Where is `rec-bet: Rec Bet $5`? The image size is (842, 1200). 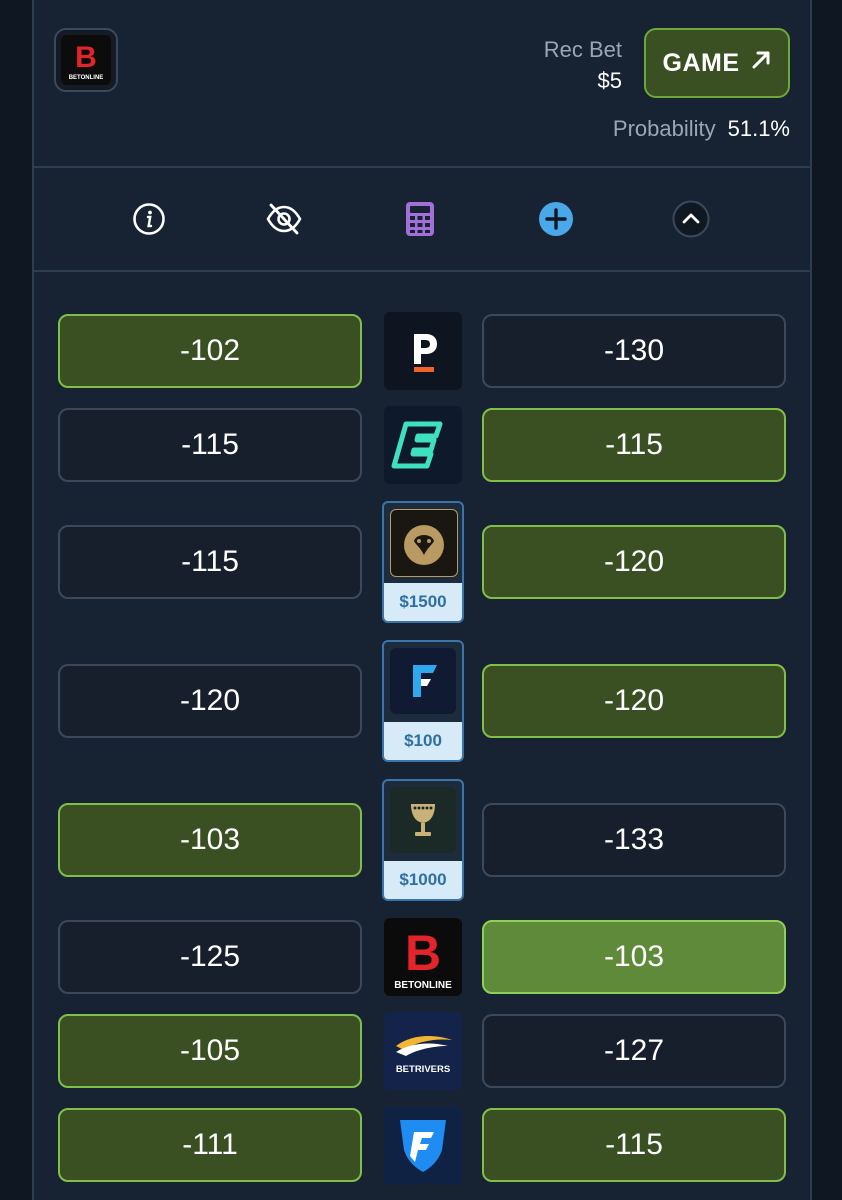 rec-bet: Rec Bet $5 is located at coordinates (583, 65).